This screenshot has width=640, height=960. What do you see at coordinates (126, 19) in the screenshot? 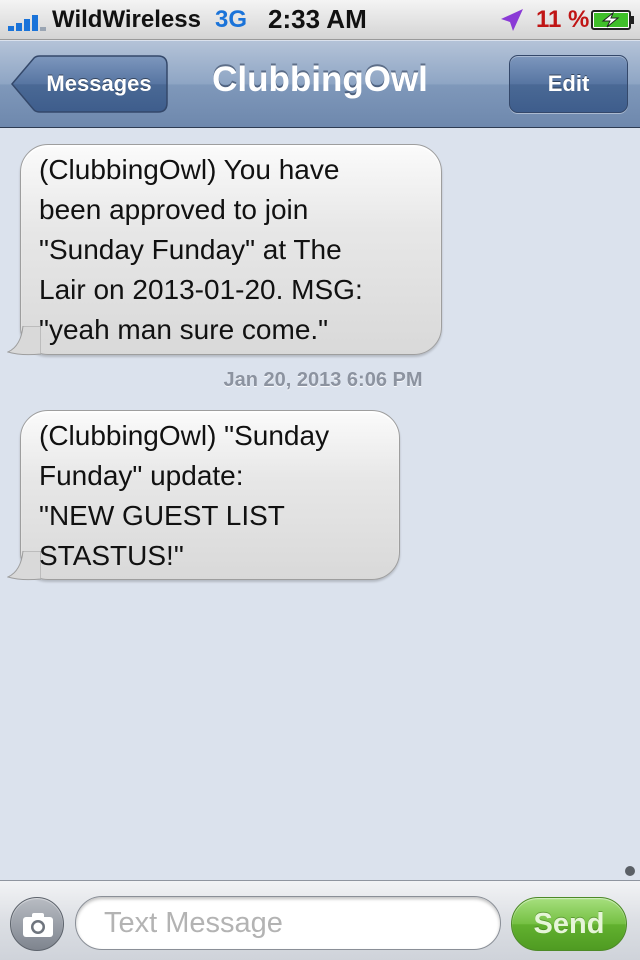
I see `carrier-name: WildWireless` at bounding box center [126, 19].